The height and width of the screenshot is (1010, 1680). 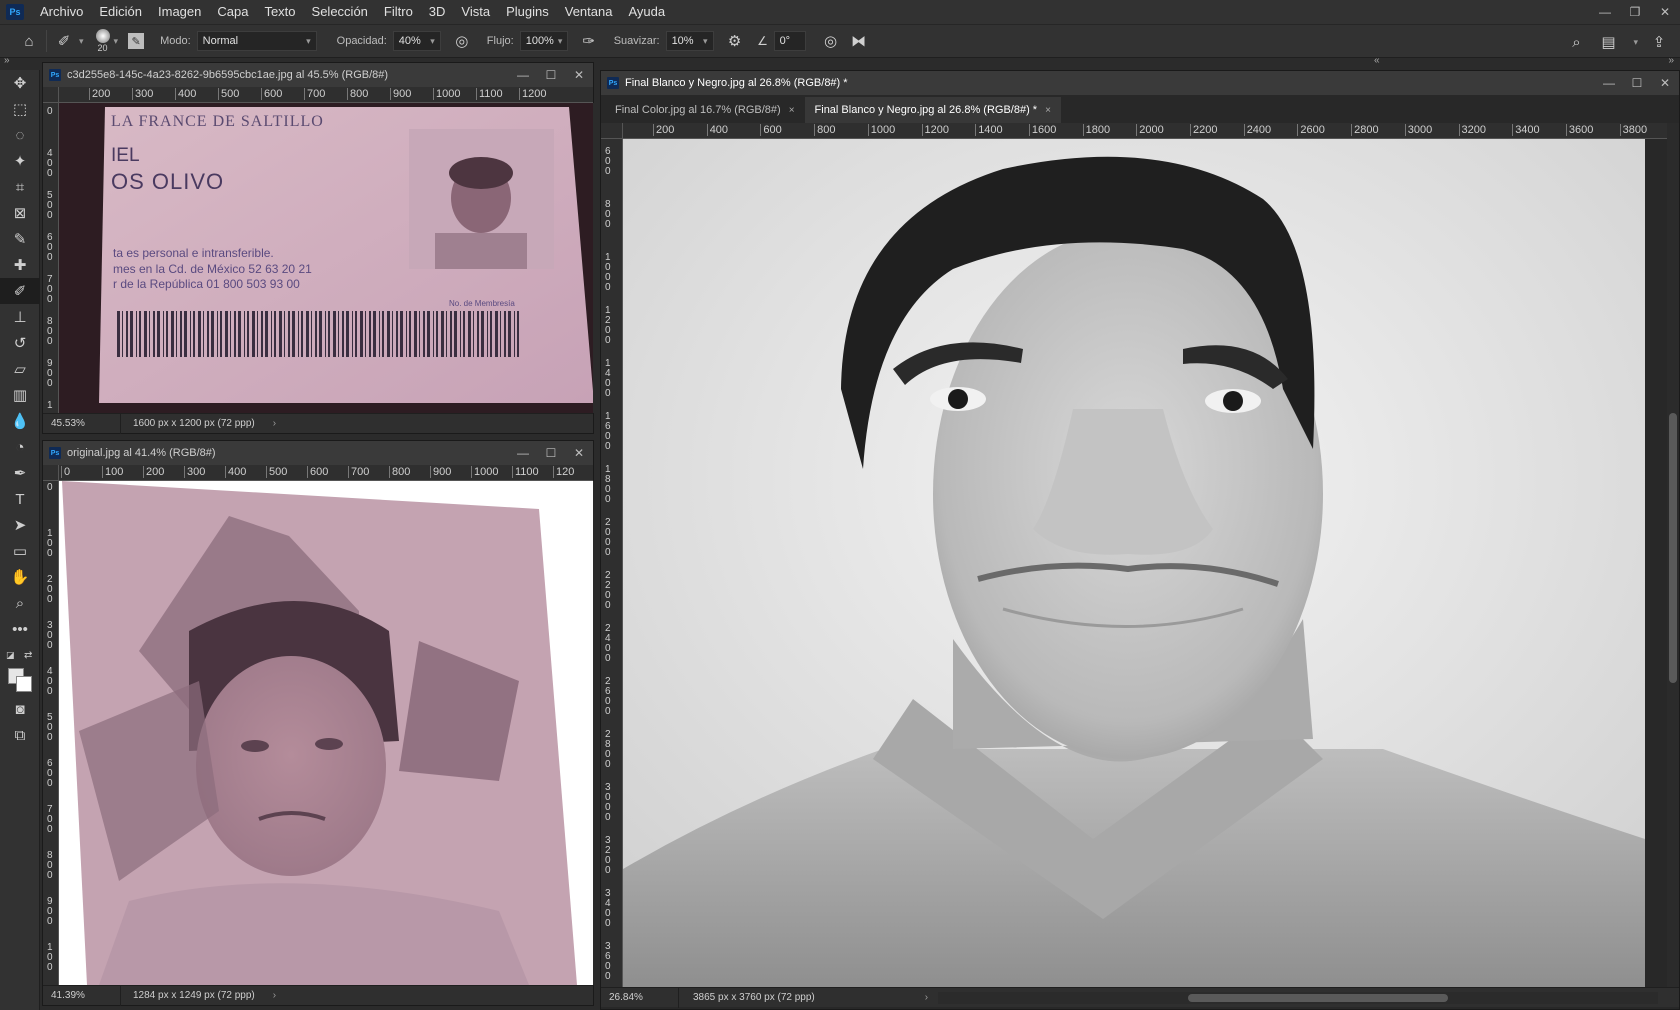 What do you see at coordinates (326, 473) in the screenshot?
I see `horizontal-ruler: 0 100 200 300 400 500 600 700 800 900 1000 1100 120` at bounding box center [326, 473].